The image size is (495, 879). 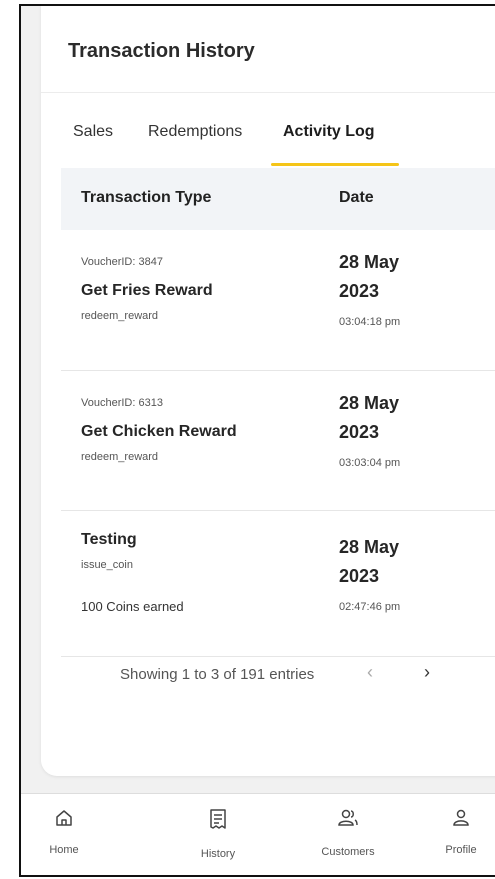 What do you see at coordinates (278, 199) in the screenshot?
I see `table-header: Transaction Type Date` at bounding box center [278, 199].